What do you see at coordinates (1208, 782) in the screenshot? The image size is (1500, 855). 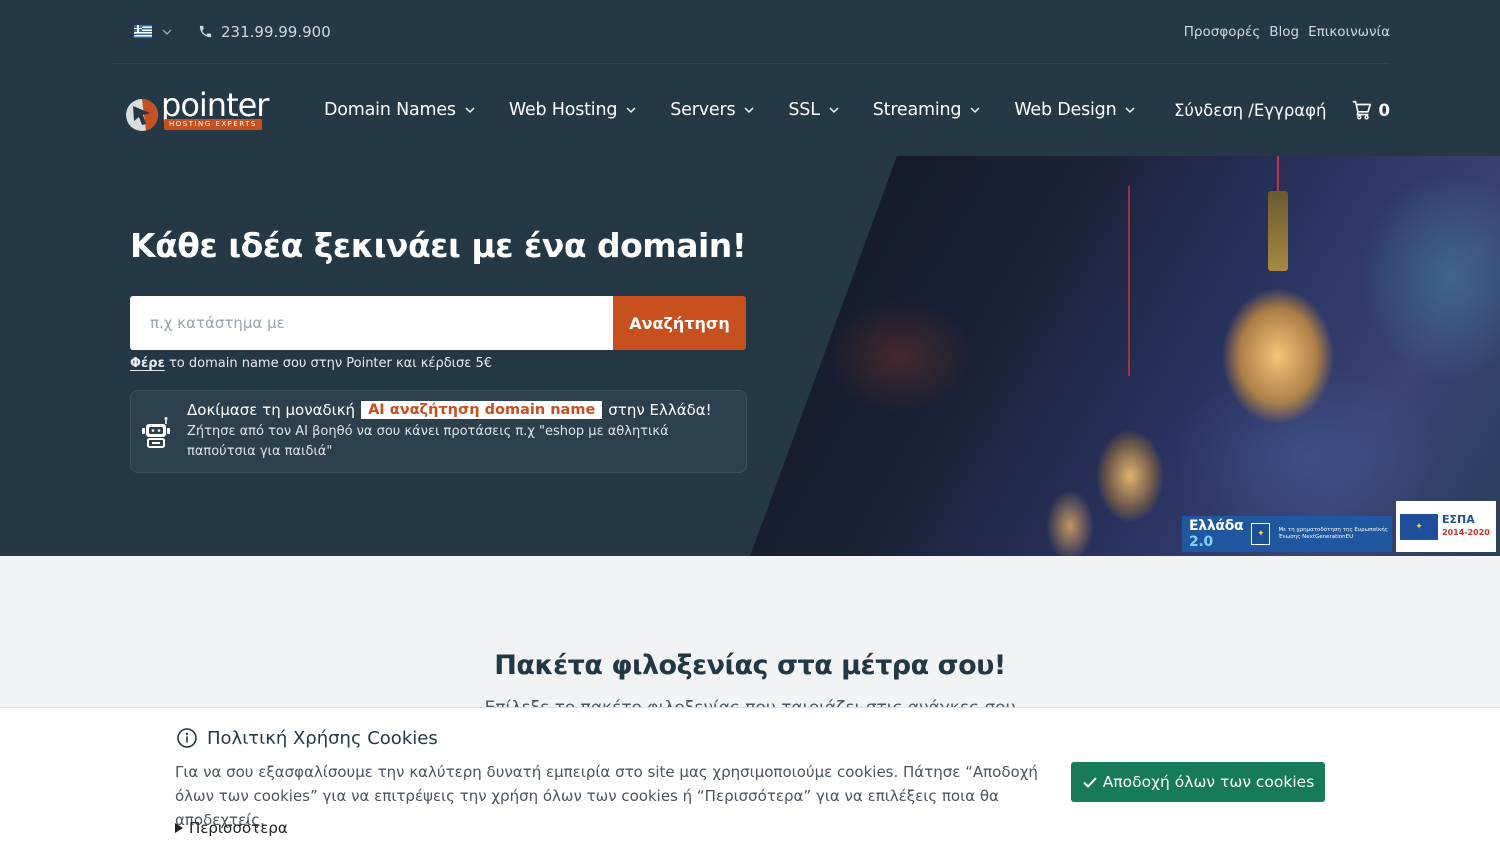 I see `accept-label: Αποδοχή όλων των cookies` at bounding box center [1208, 782].